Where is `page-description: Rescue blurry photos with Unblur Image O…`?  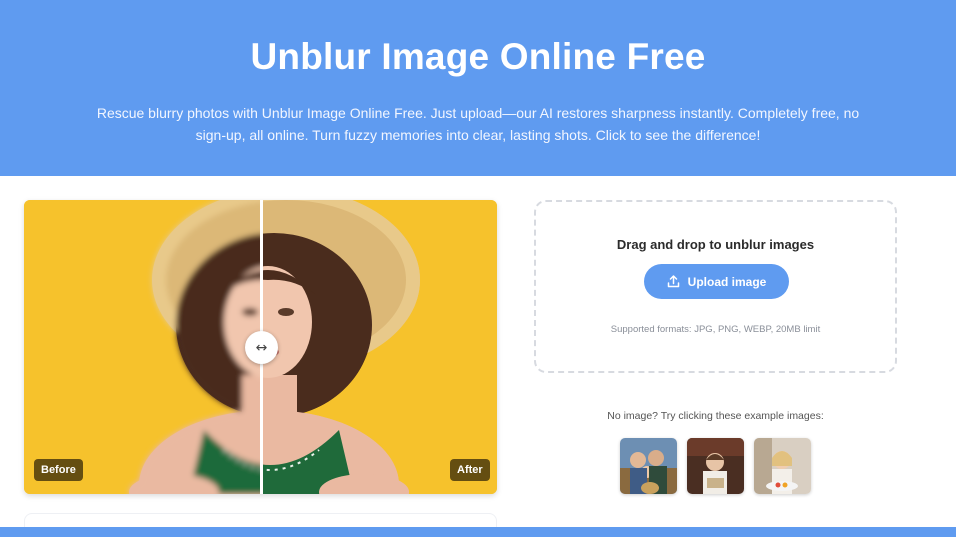 page-description: Rescue blurry photos with Unblur Image O… is located at coordinates (478, 124).